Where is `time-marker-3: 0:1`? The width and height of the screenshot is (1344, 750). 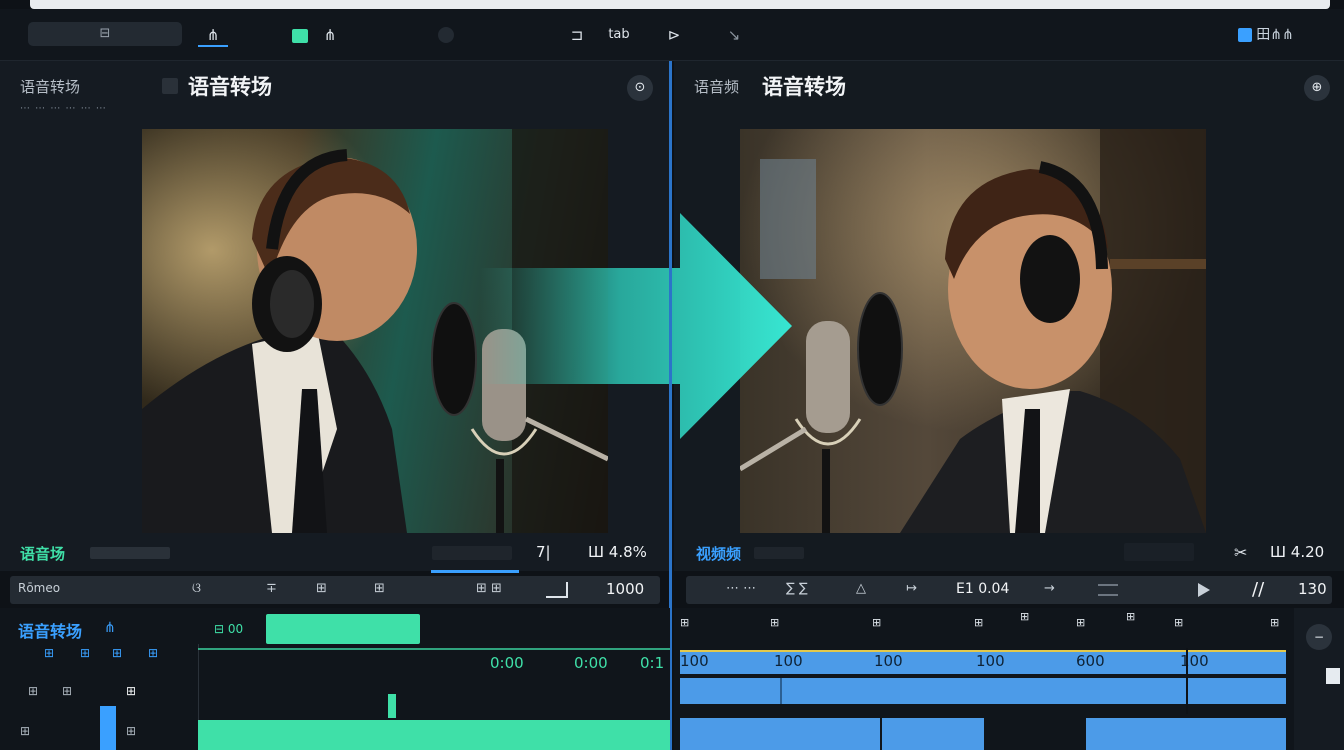 time-marker-3: 0:1 is located at coordinates (652, 663).